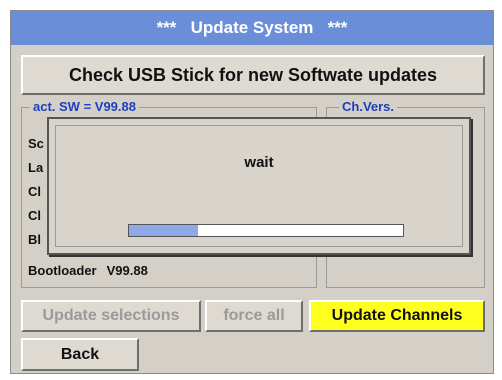  Describe the element at coordinates (36, 143) in the screenshot. I see `sw-row-label: Sc` at that location.